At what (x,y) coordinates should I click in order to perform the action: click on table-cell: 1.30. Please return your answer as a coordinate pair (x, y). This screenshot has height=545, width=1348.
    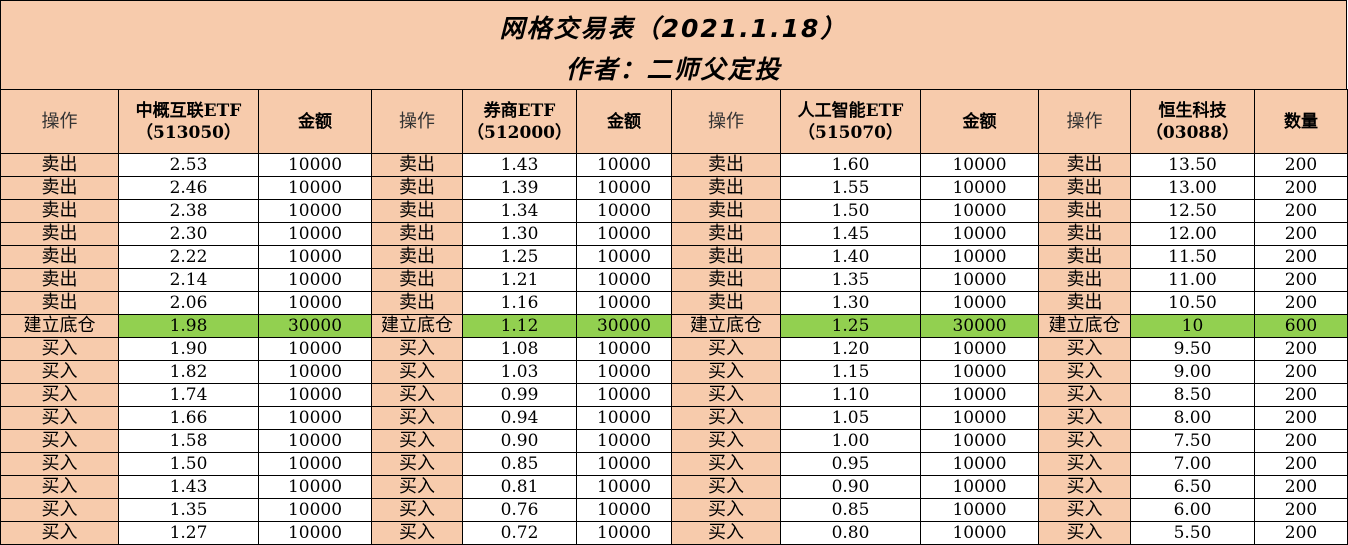
    Looking at the image, I should click on (519, 234).